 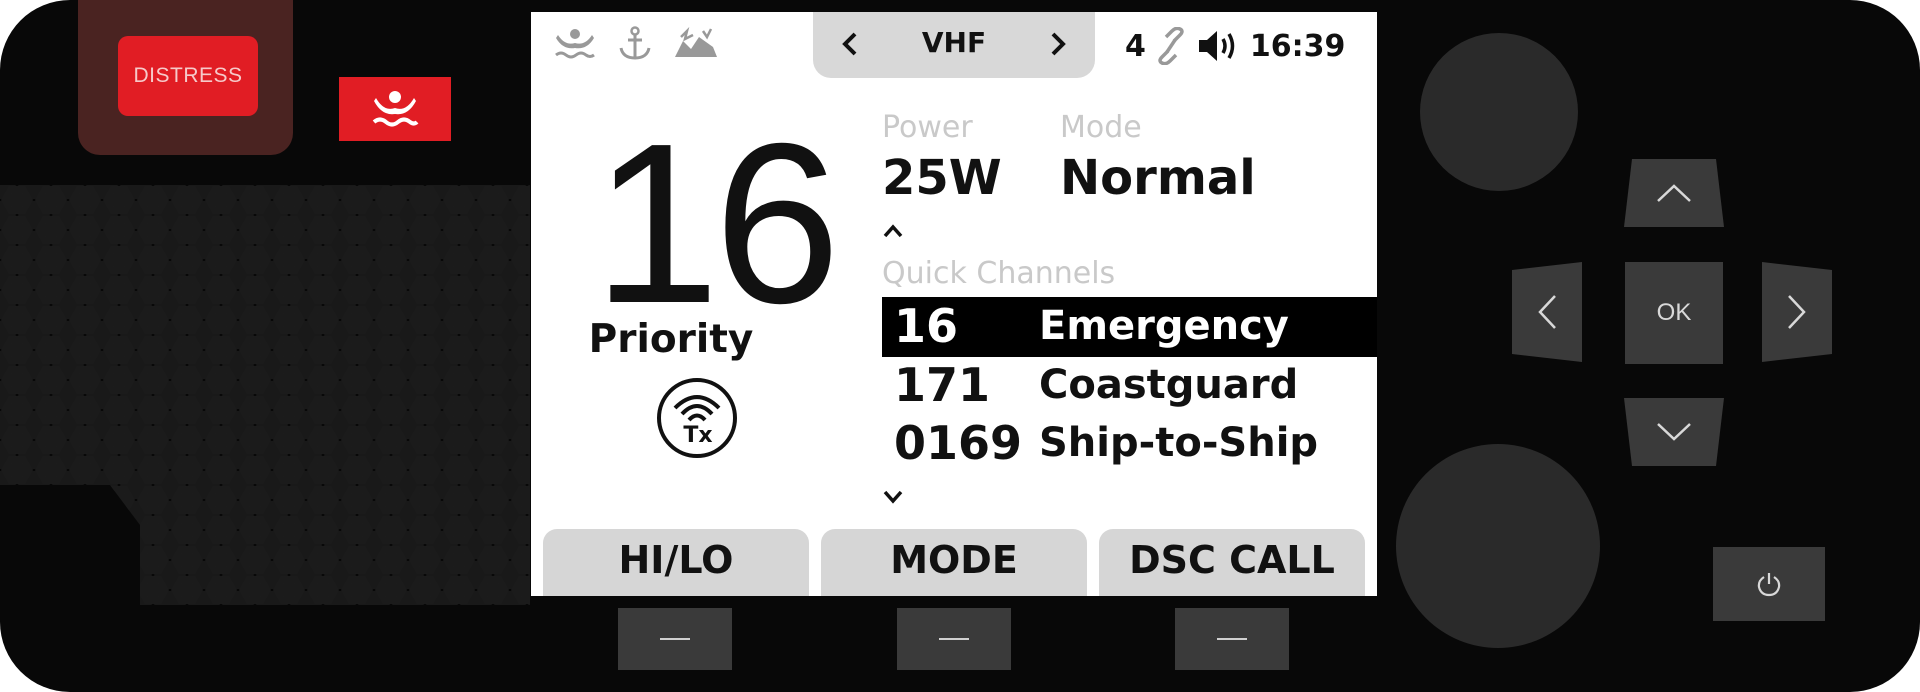 What do you see at coordinates (1499, 112) in the screenshot?
I see `volume-knob` at bounding box center [1499, 112].